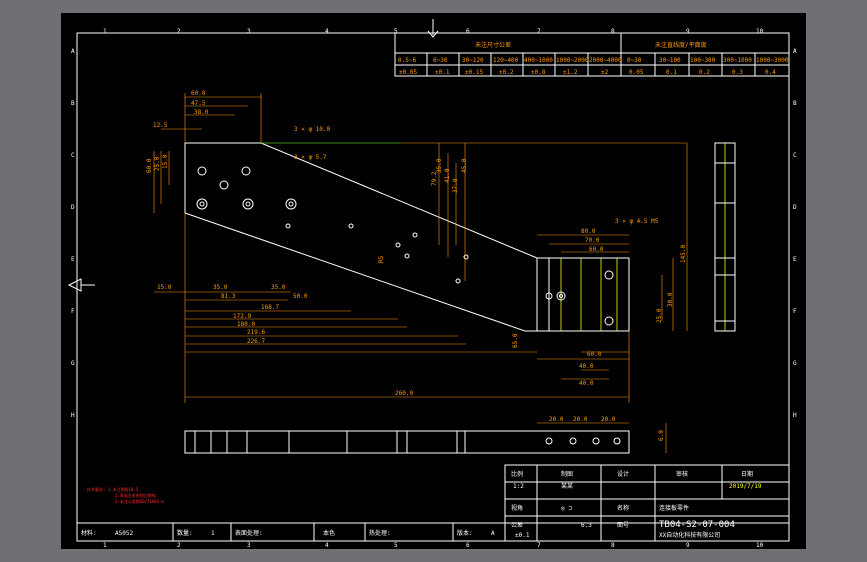  What do you see at coordinates (605, 60) in the screenshot?
I see `svg-text: 2000~4000` at bounding box center [605, 60].